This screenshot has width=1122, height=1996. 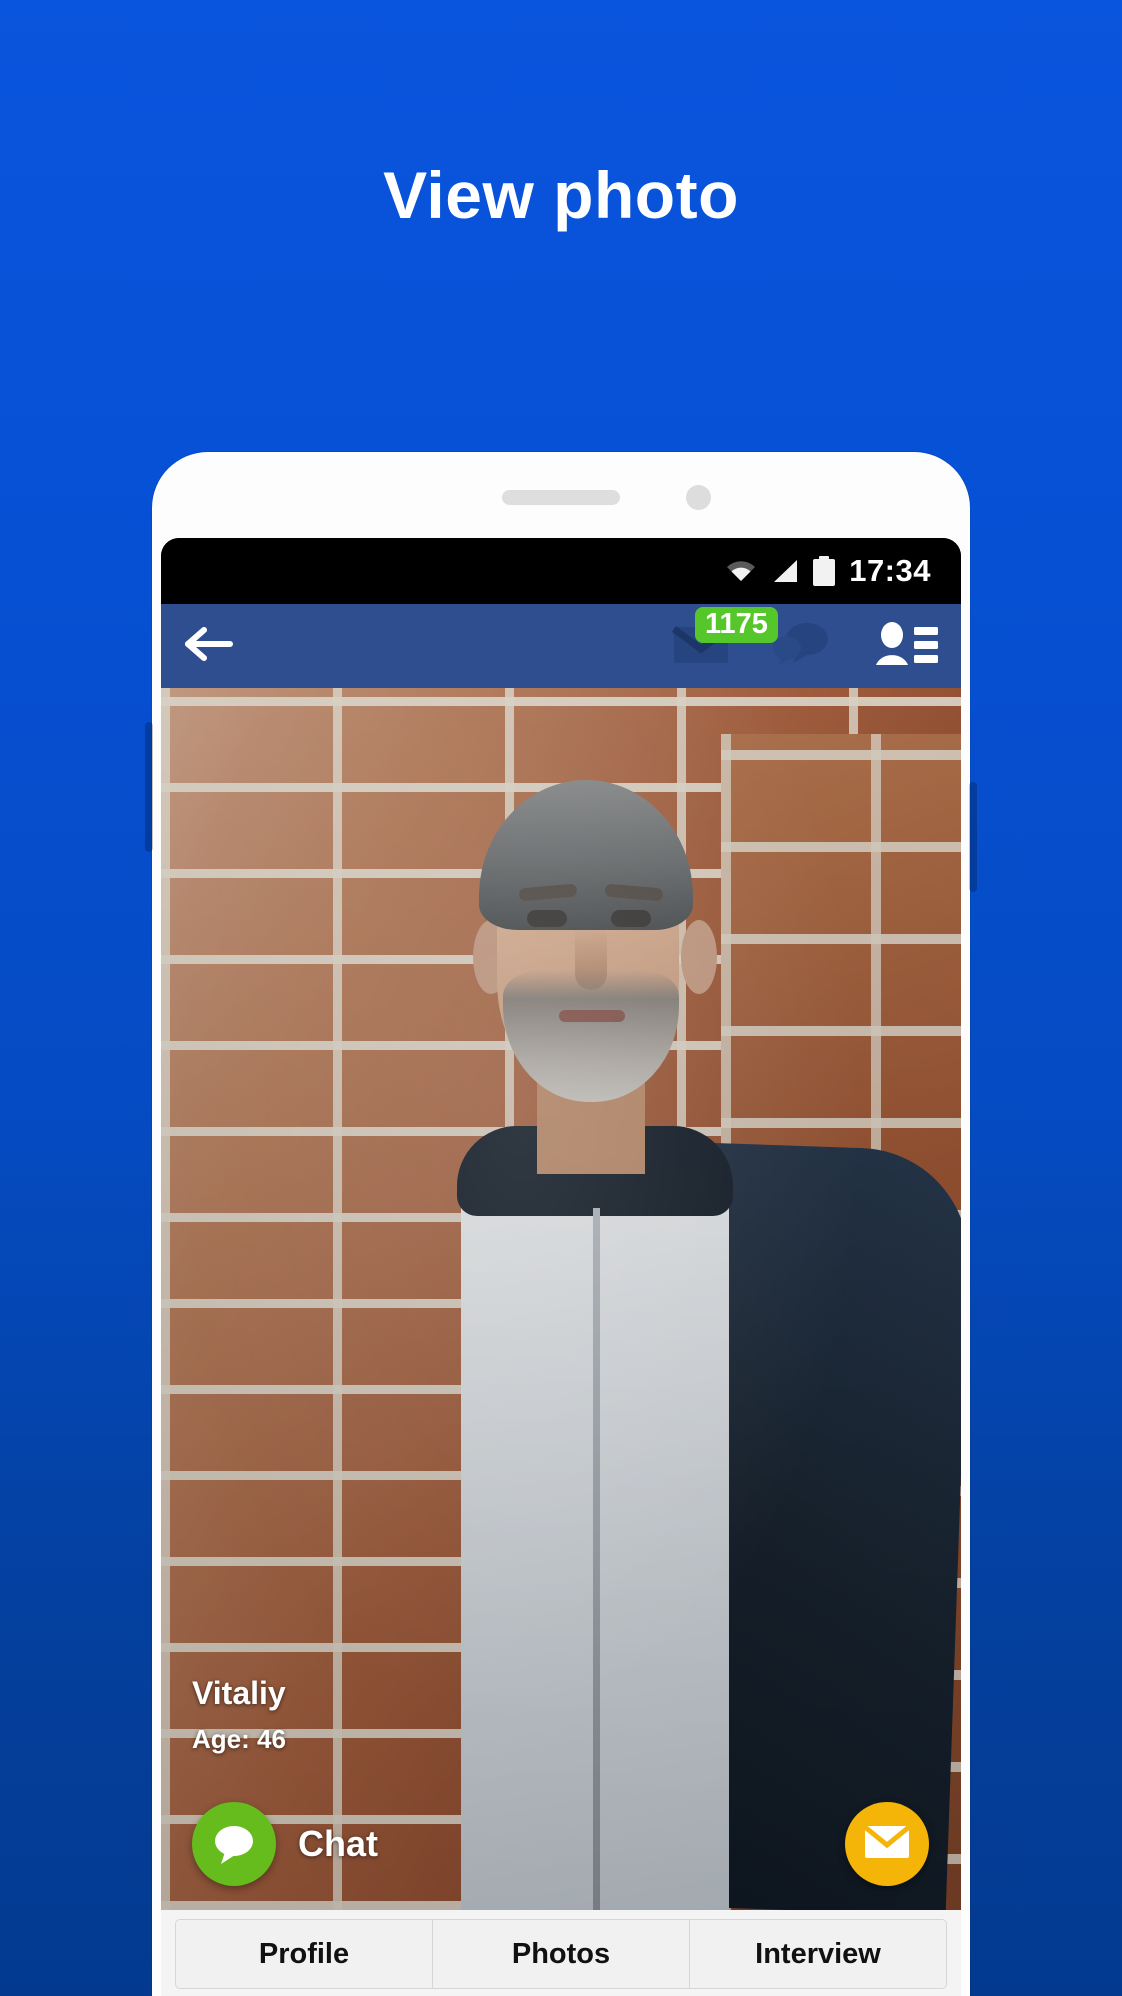 What do you see at coordinates (973, 837) in the screenshot?
I see `phone-power-button` at bounding box center [973, 837].